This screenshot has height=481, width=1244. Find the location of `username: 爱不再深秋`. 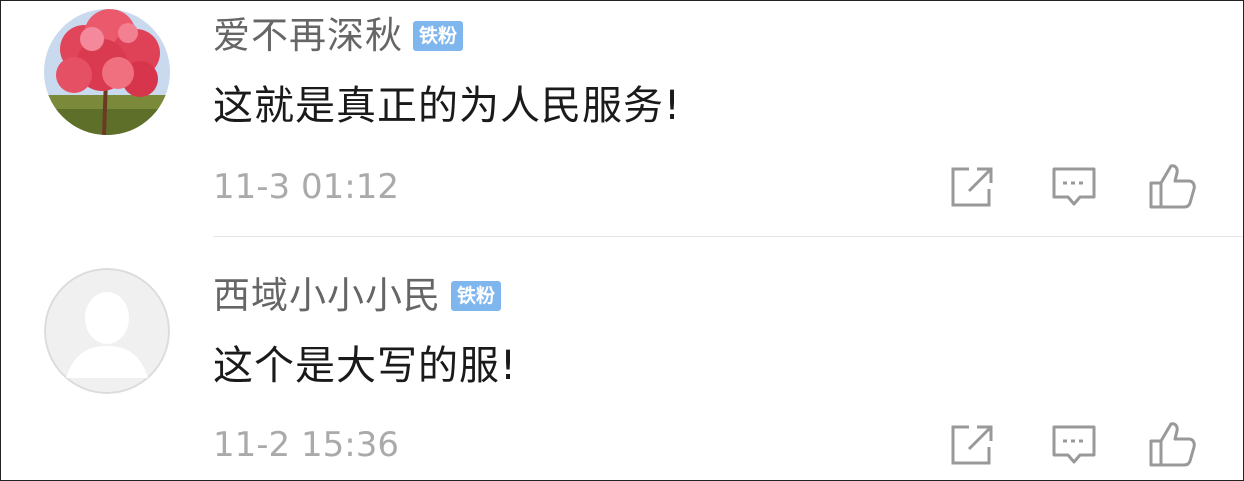

username: 爱不再深秋 is located at coordinates (308, 36).